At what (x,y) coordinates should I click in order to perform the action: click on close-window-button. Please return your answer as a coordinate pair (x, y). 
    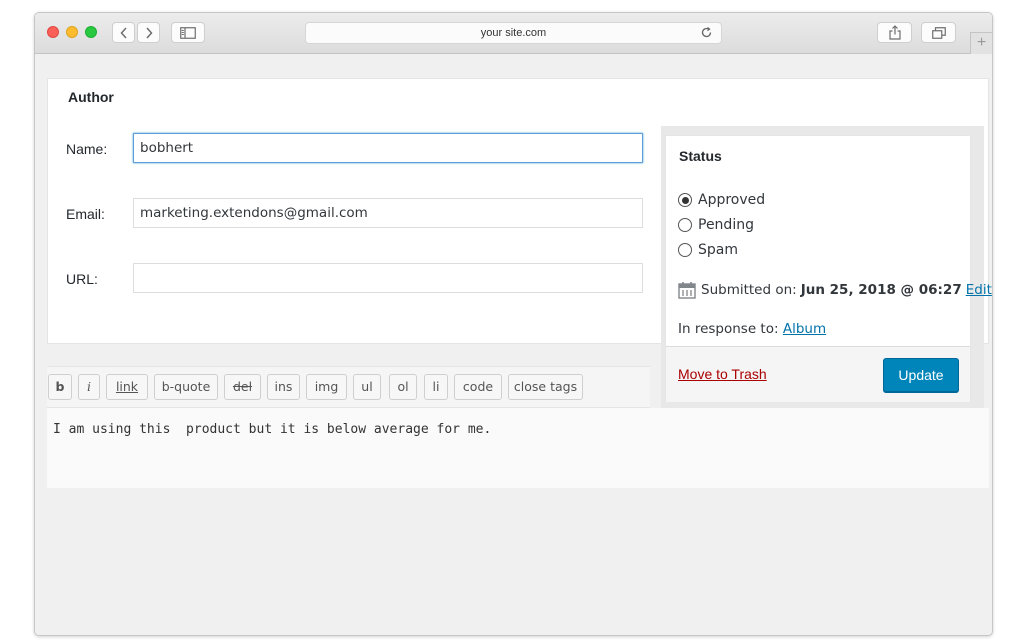
    Looking at the image, I should click on (53, 32).